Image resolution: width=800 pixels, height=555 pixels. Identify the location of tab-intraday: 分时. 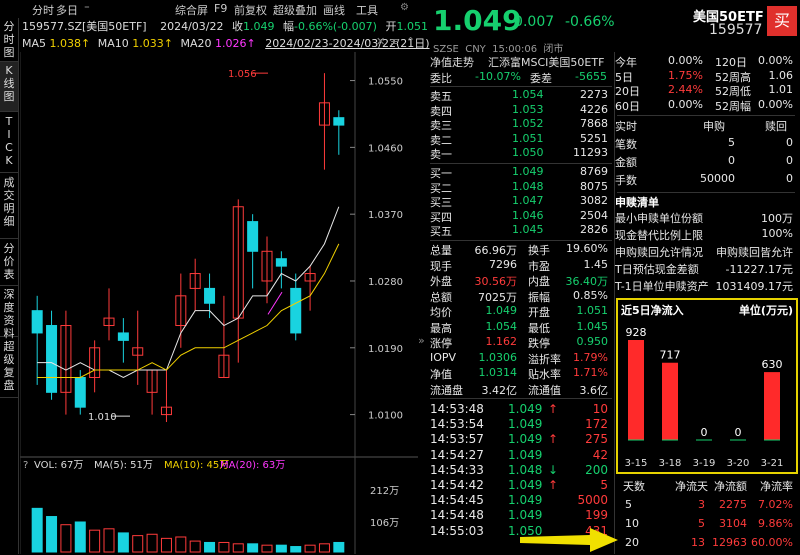
(43, 10).